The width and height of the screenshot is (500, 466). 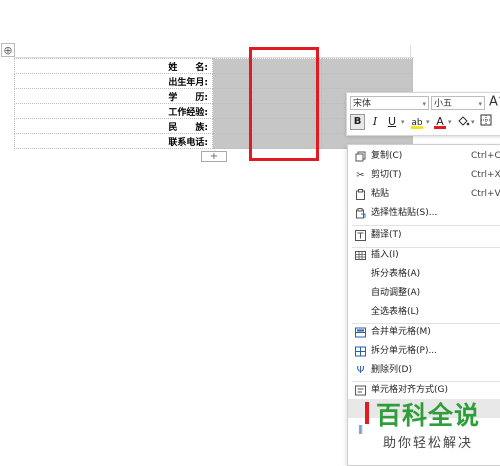 I want to click on paint-bucket-icon, so click(x=463, y=121).